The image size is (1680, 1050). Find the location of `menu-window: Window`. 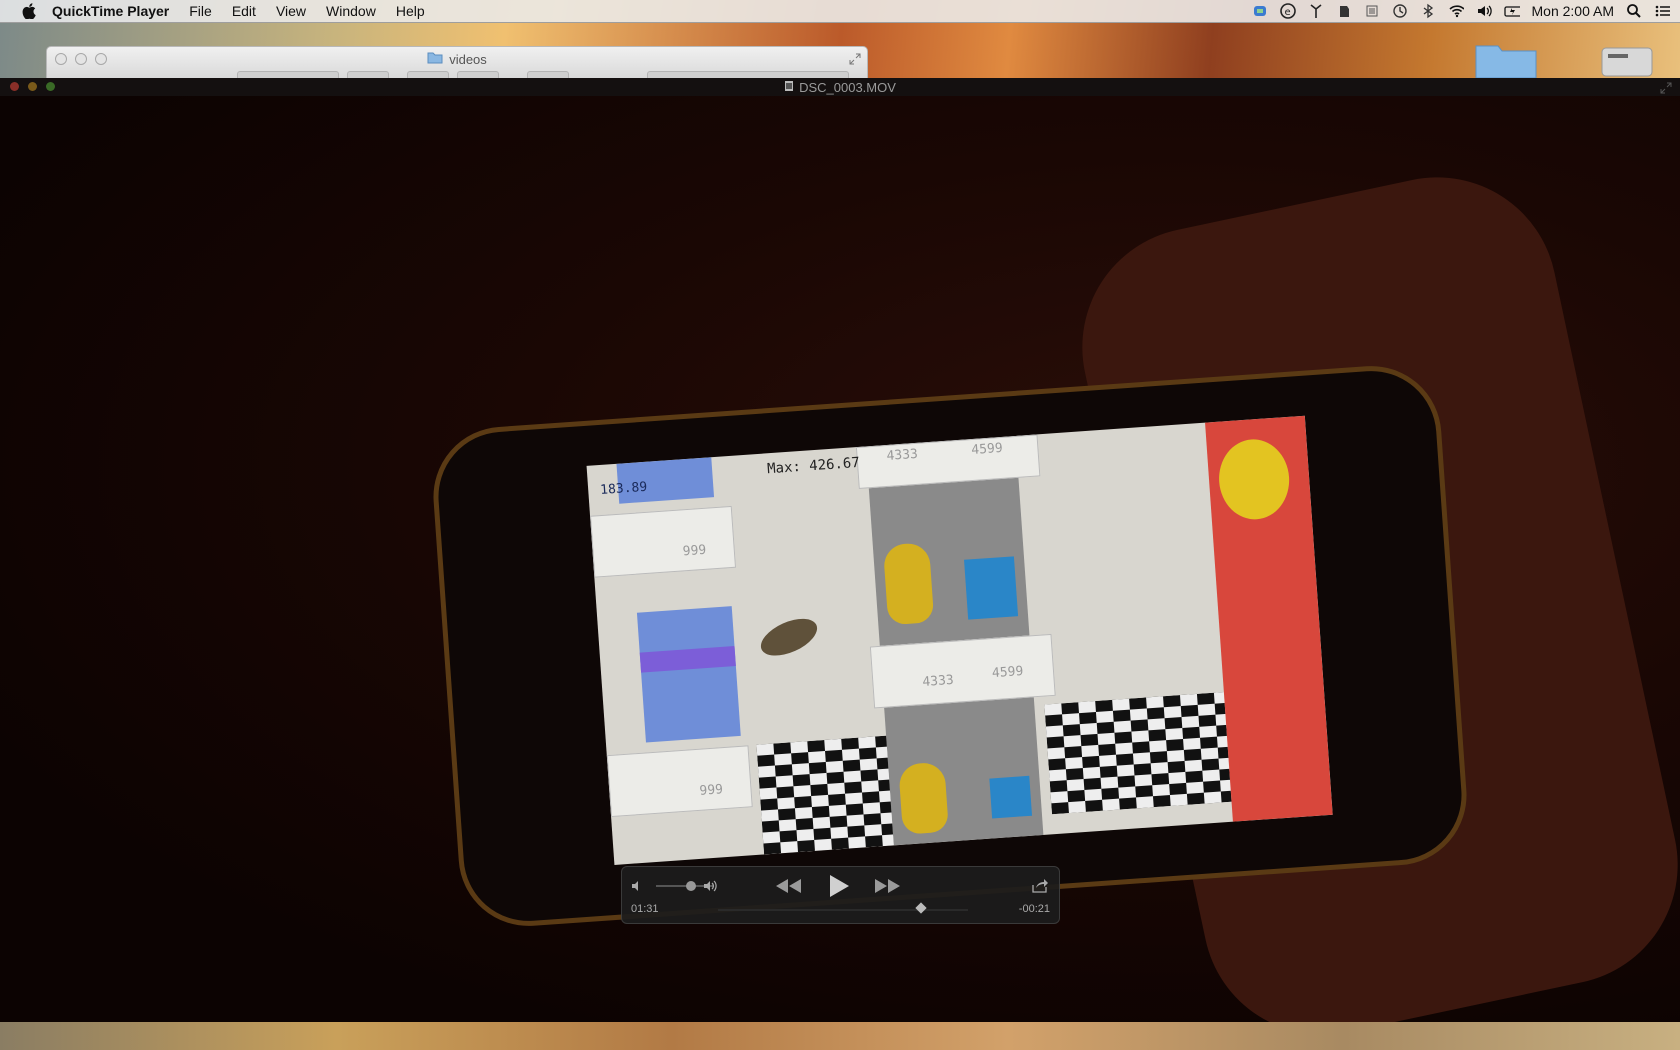

menu-window: Window is located at coordinates (351, 11).